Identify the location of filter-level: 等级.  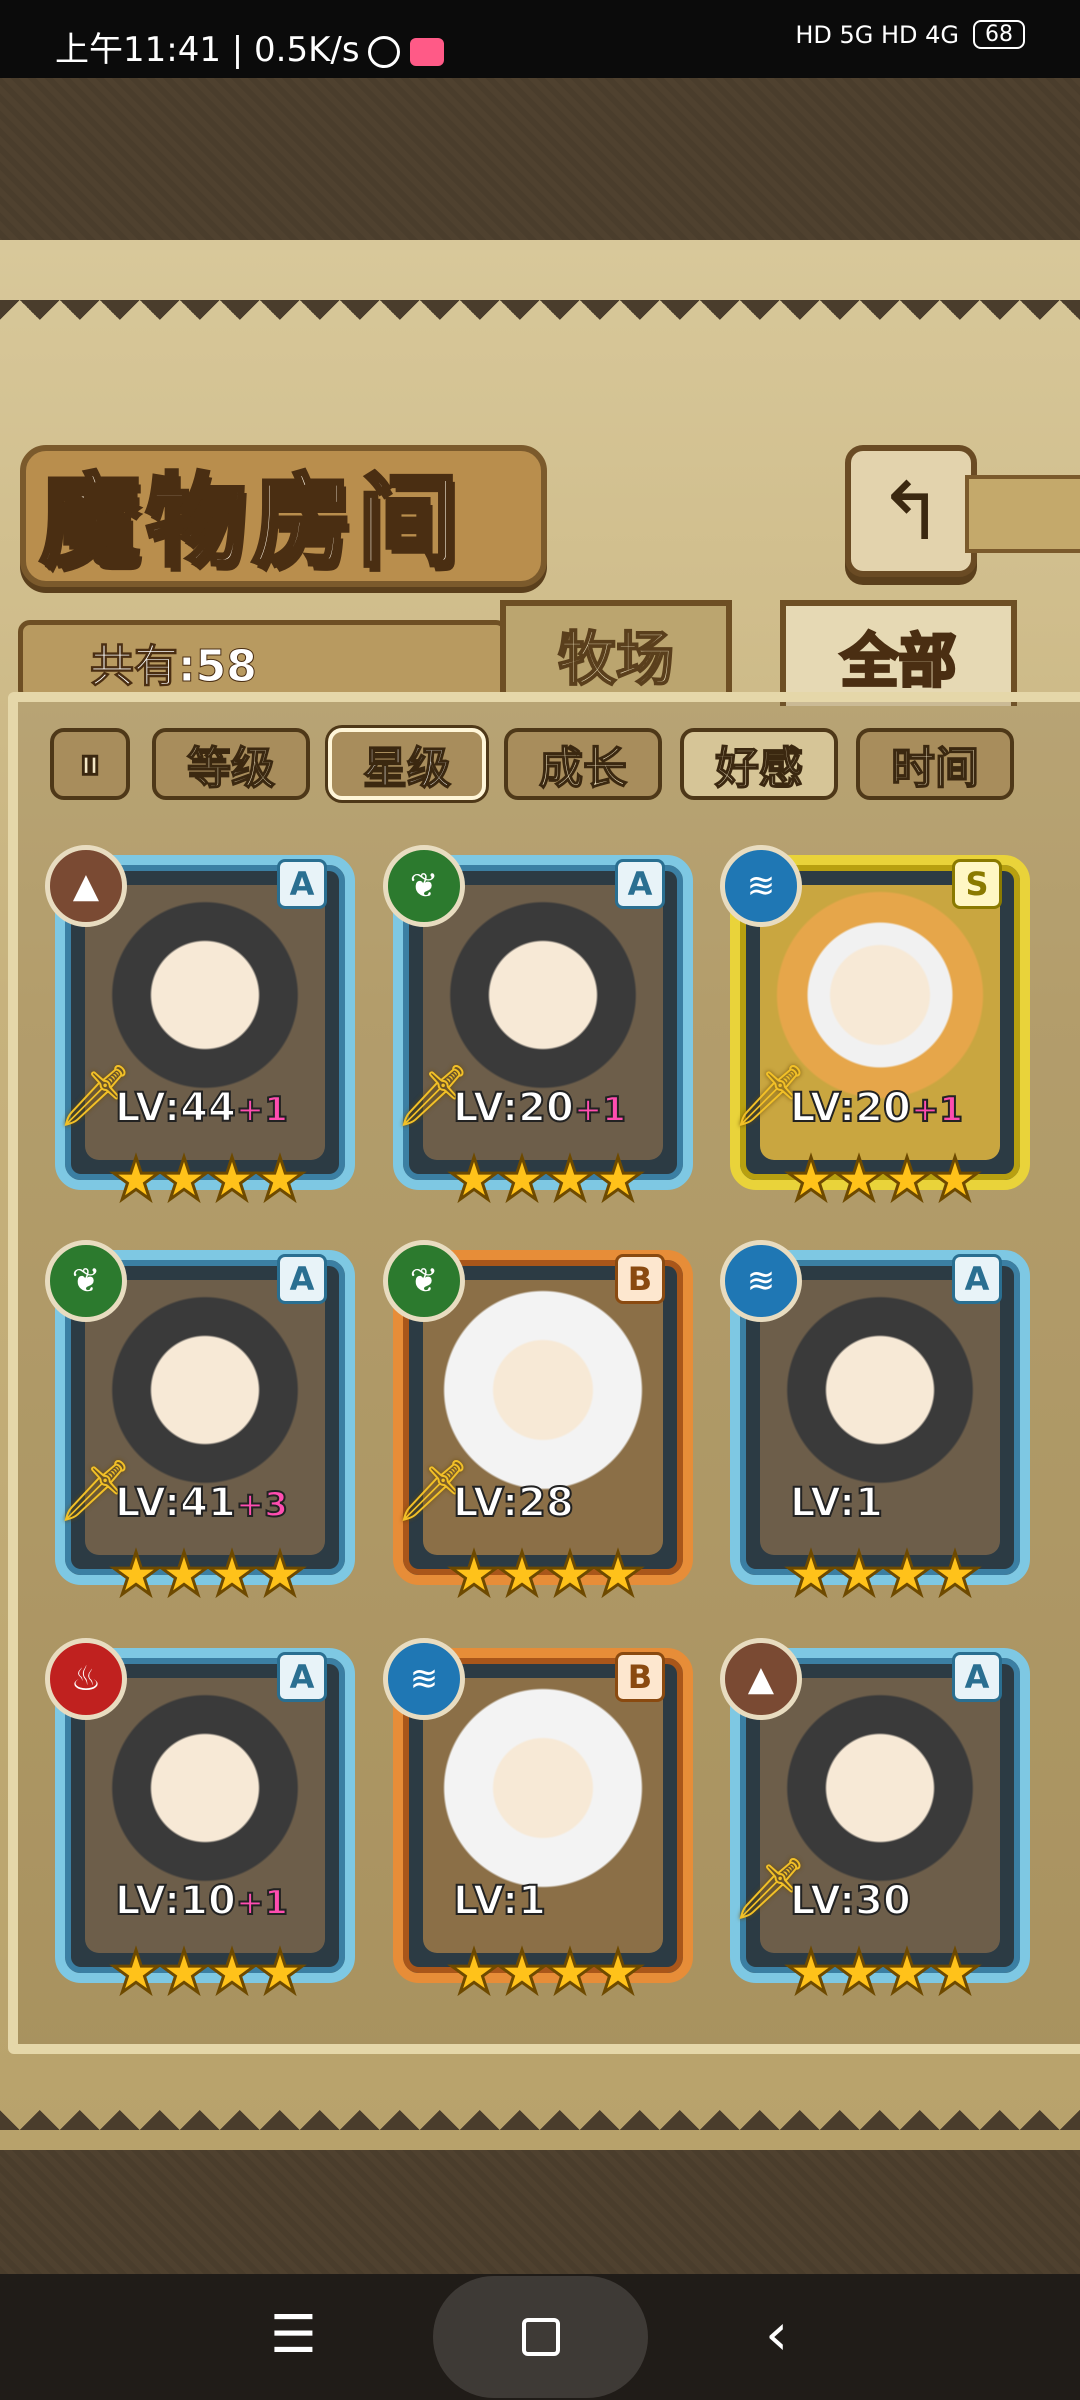
(231, 764).